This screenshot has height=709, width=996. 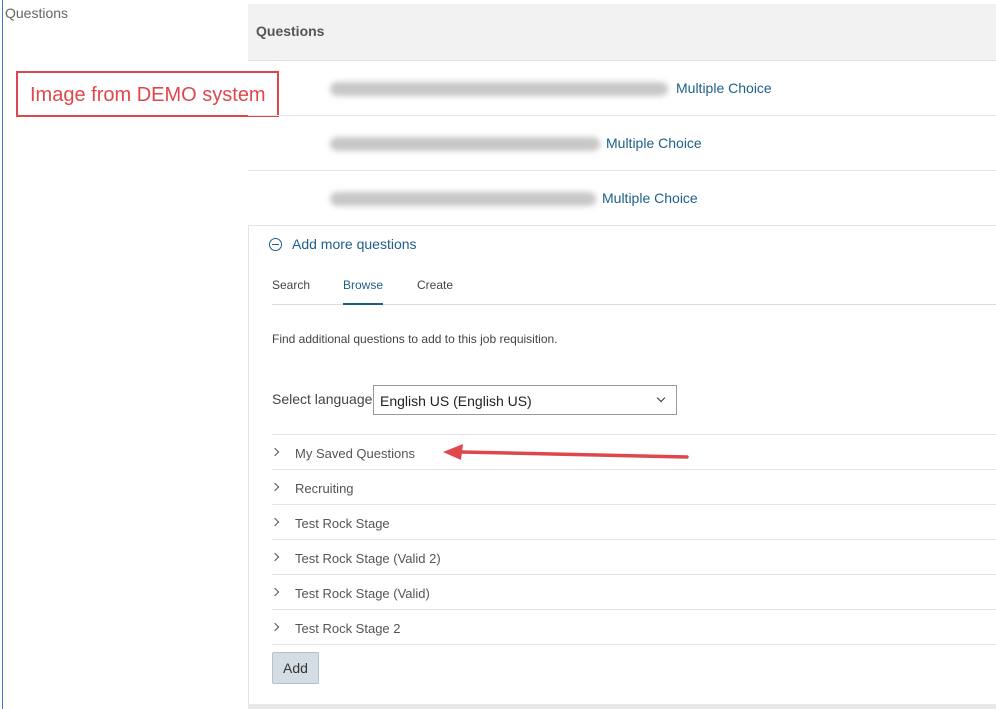 What do you see at coordinates (354, 244) in the screenshot?
I see `add-more-questions-label: Add more questions` at bounding box center [354, 244].